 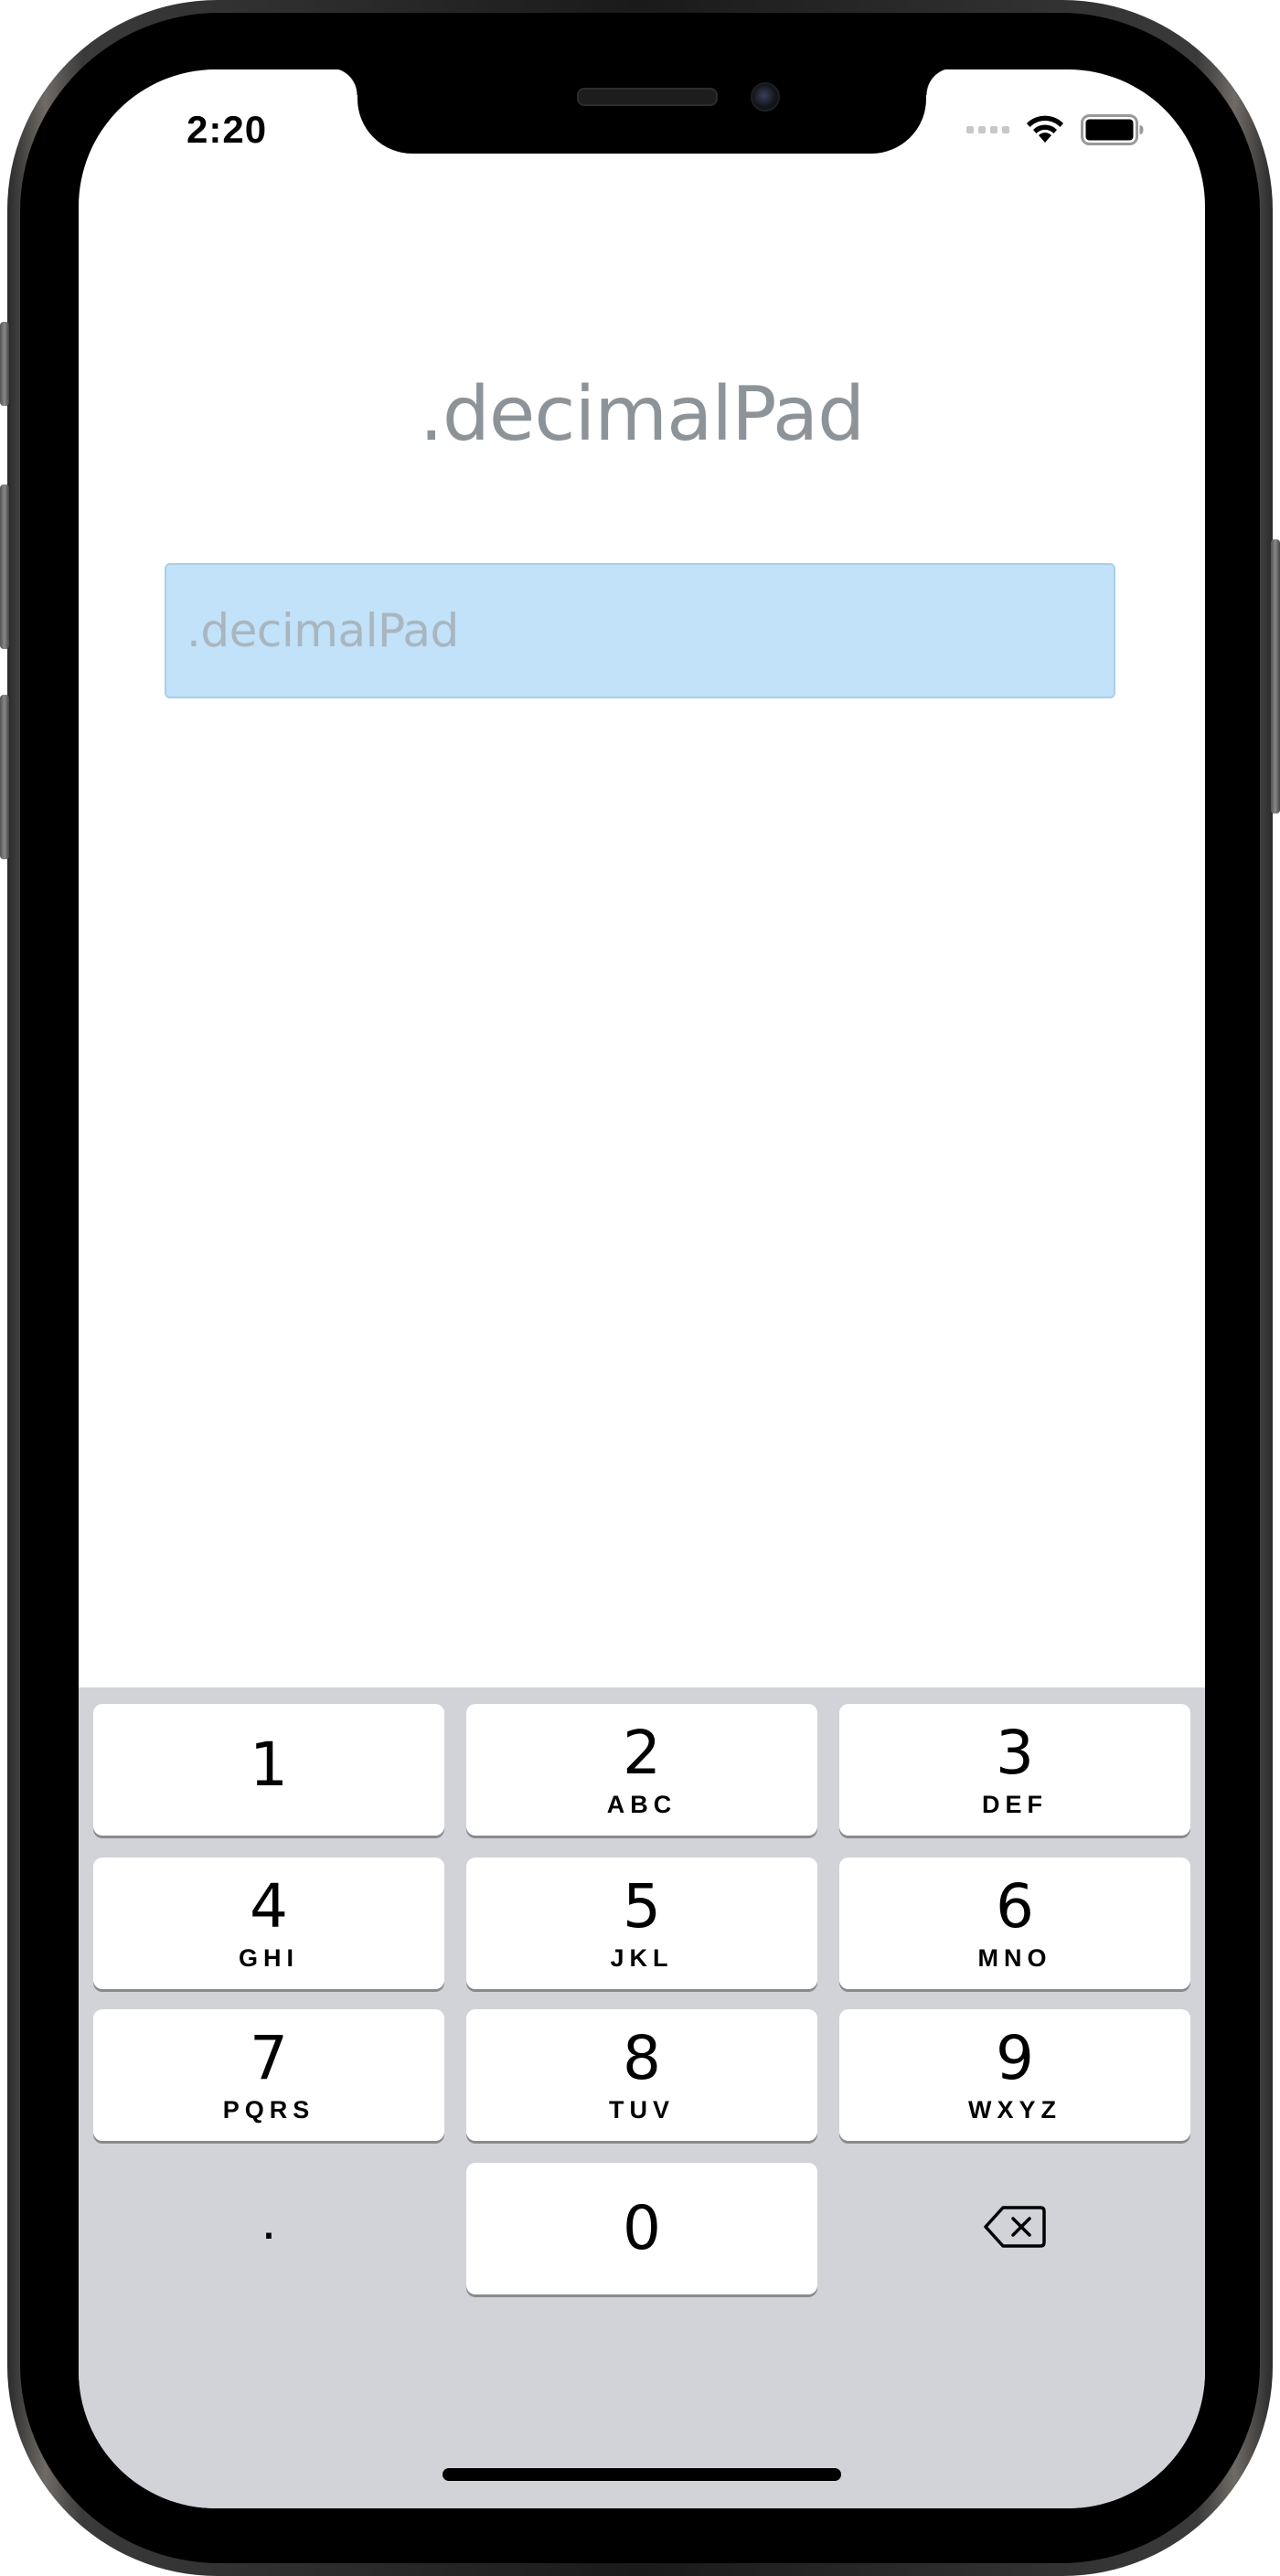 I want to click on silent-switch, so click(x=4, y=364).